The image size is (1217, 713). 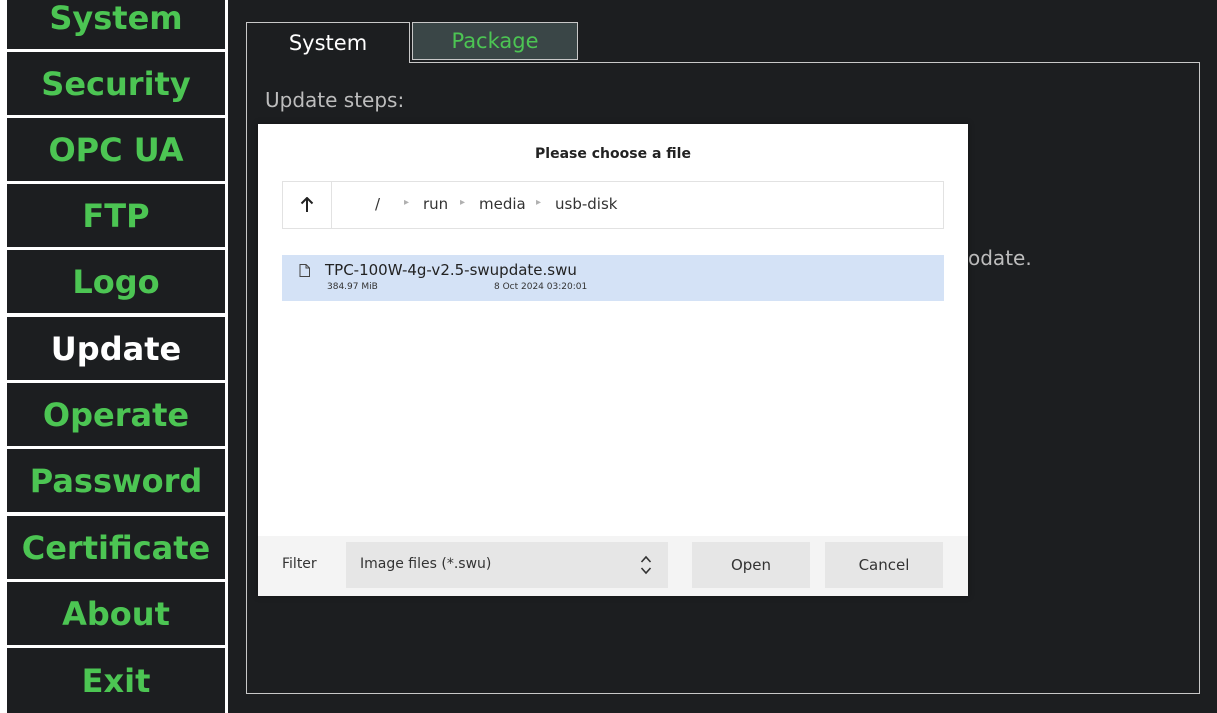 I want to click on update-instruction-text: odate., so click(x=1000, y=258).